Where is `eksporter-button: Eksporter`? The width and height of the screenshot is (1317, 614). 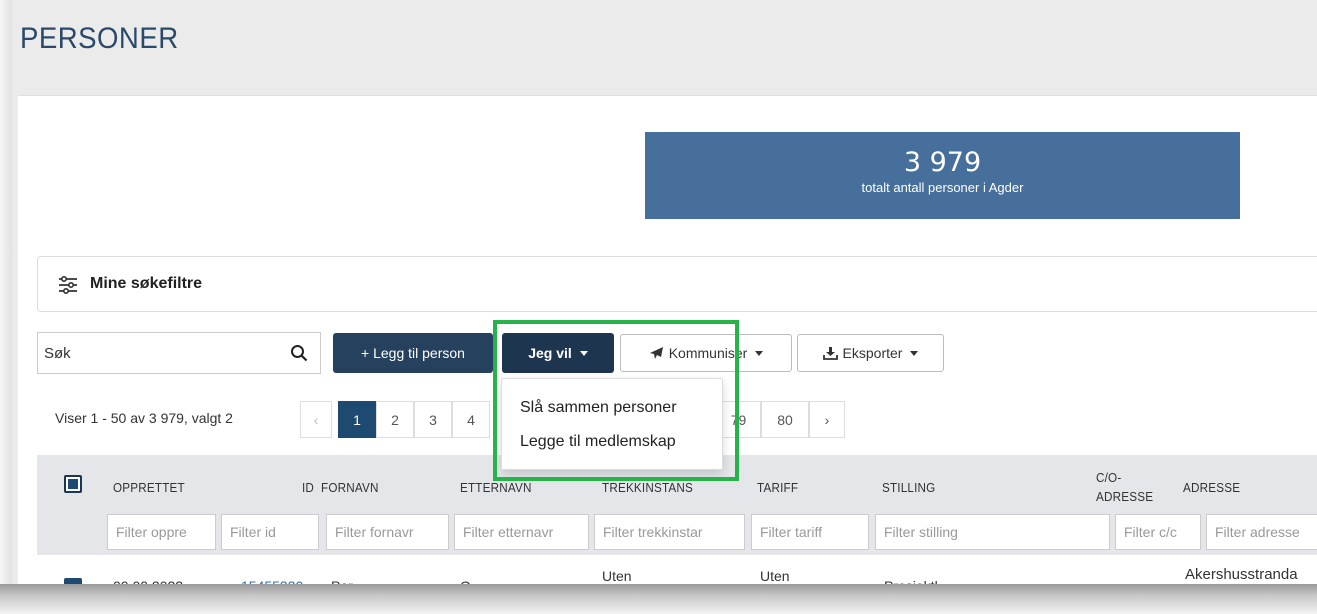
eksporter-button: Eksporter is located at coordinates (870, 353).